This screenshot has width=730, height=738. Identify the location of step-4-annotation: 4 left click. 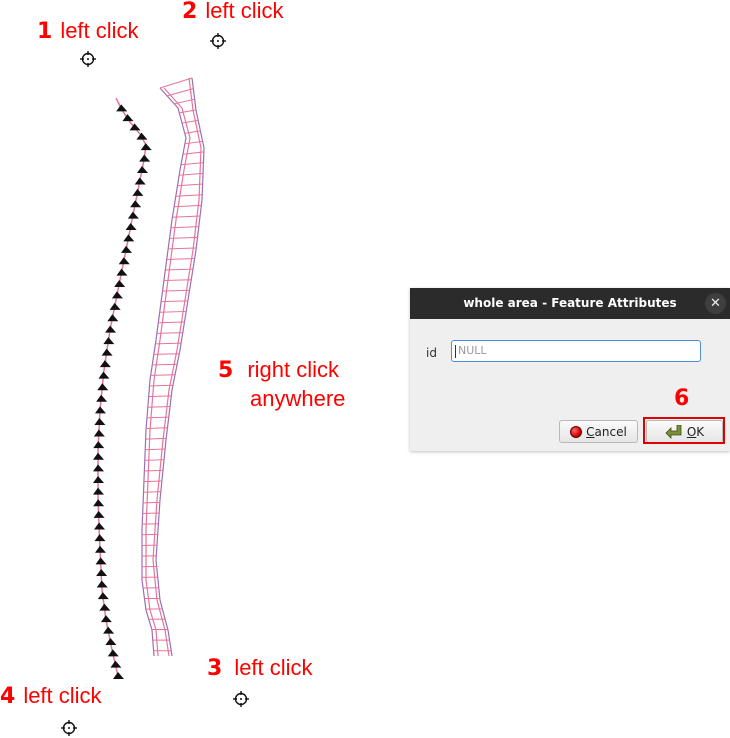
(51, 696).